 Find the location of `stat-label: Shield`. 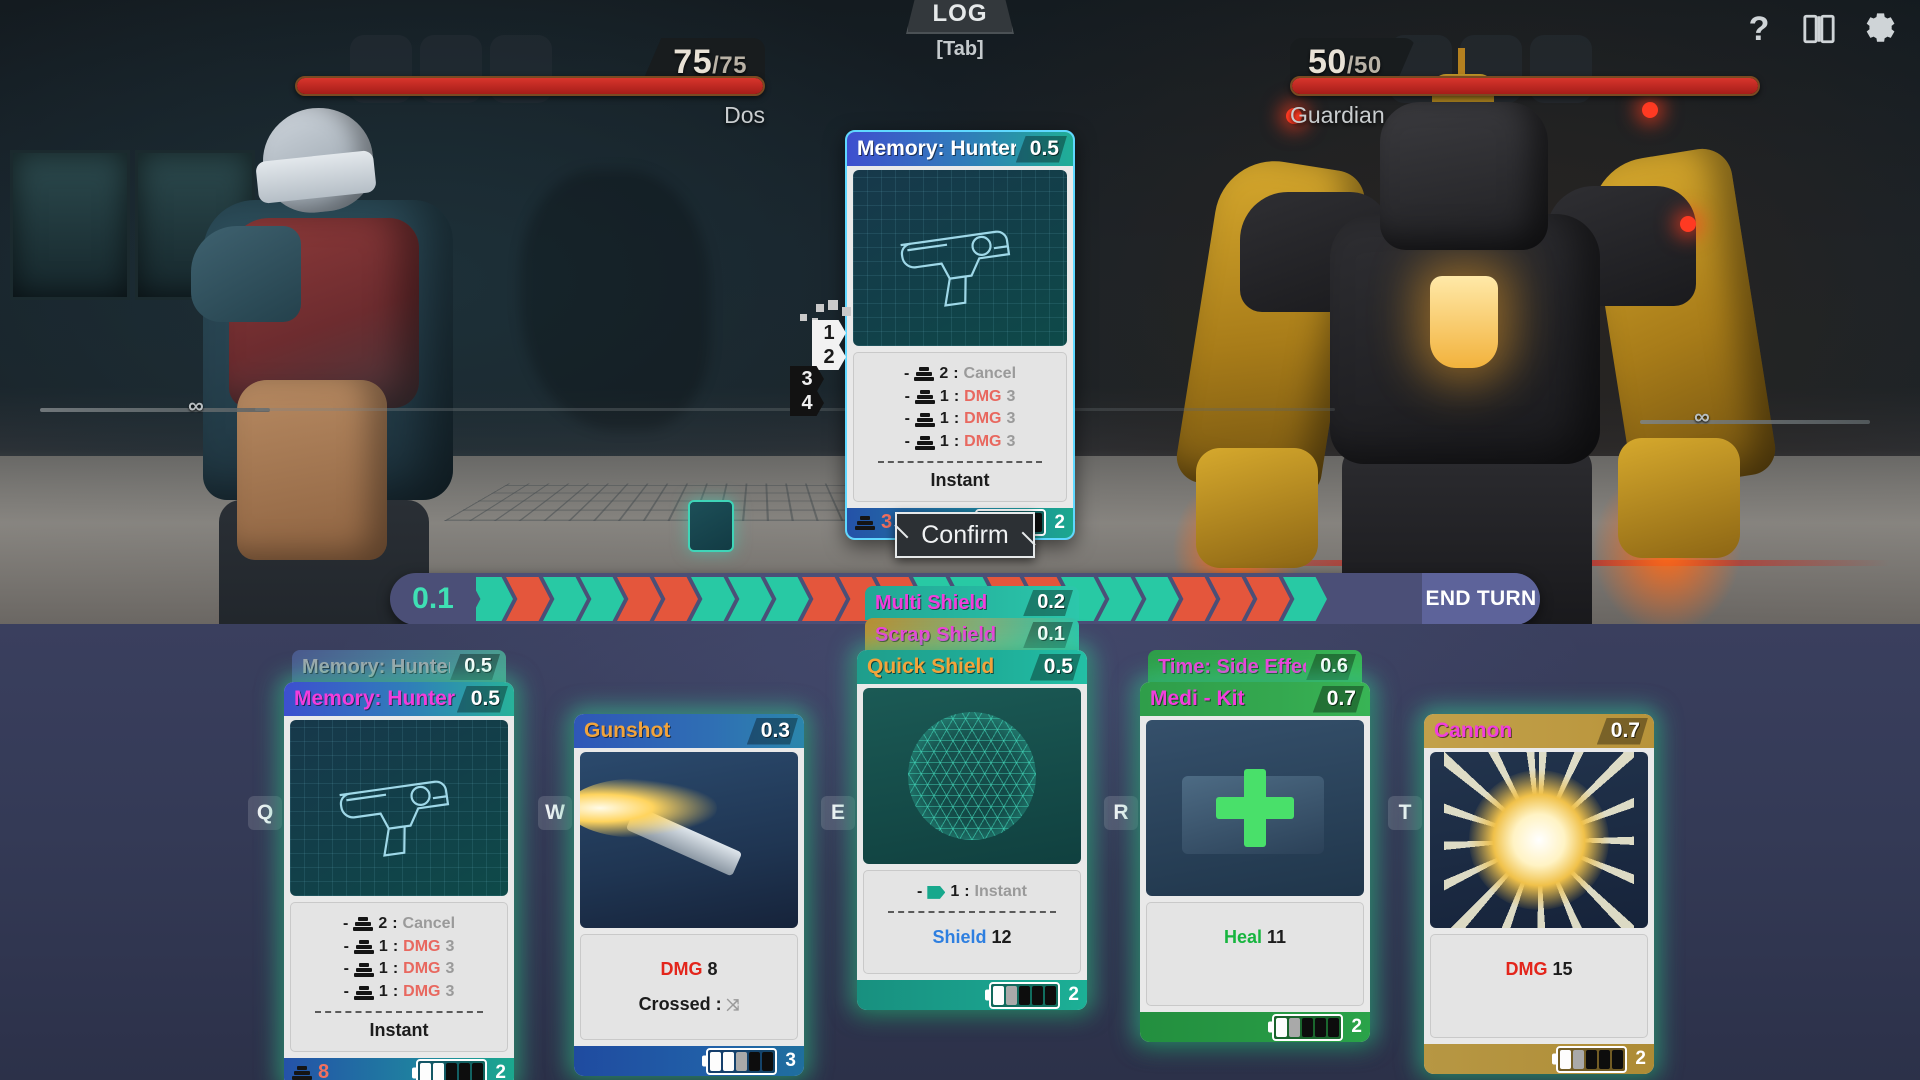

stat-label: Shield is located at coordinates (959, 936).